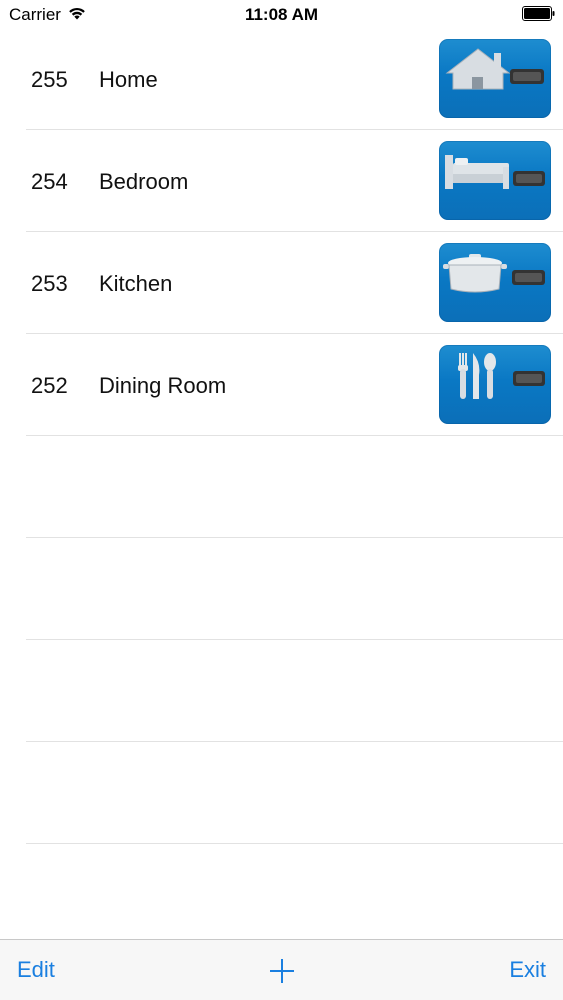 This screenshot has height=1000, width=563. I want to click on room-number: 254, so click(49, 181).